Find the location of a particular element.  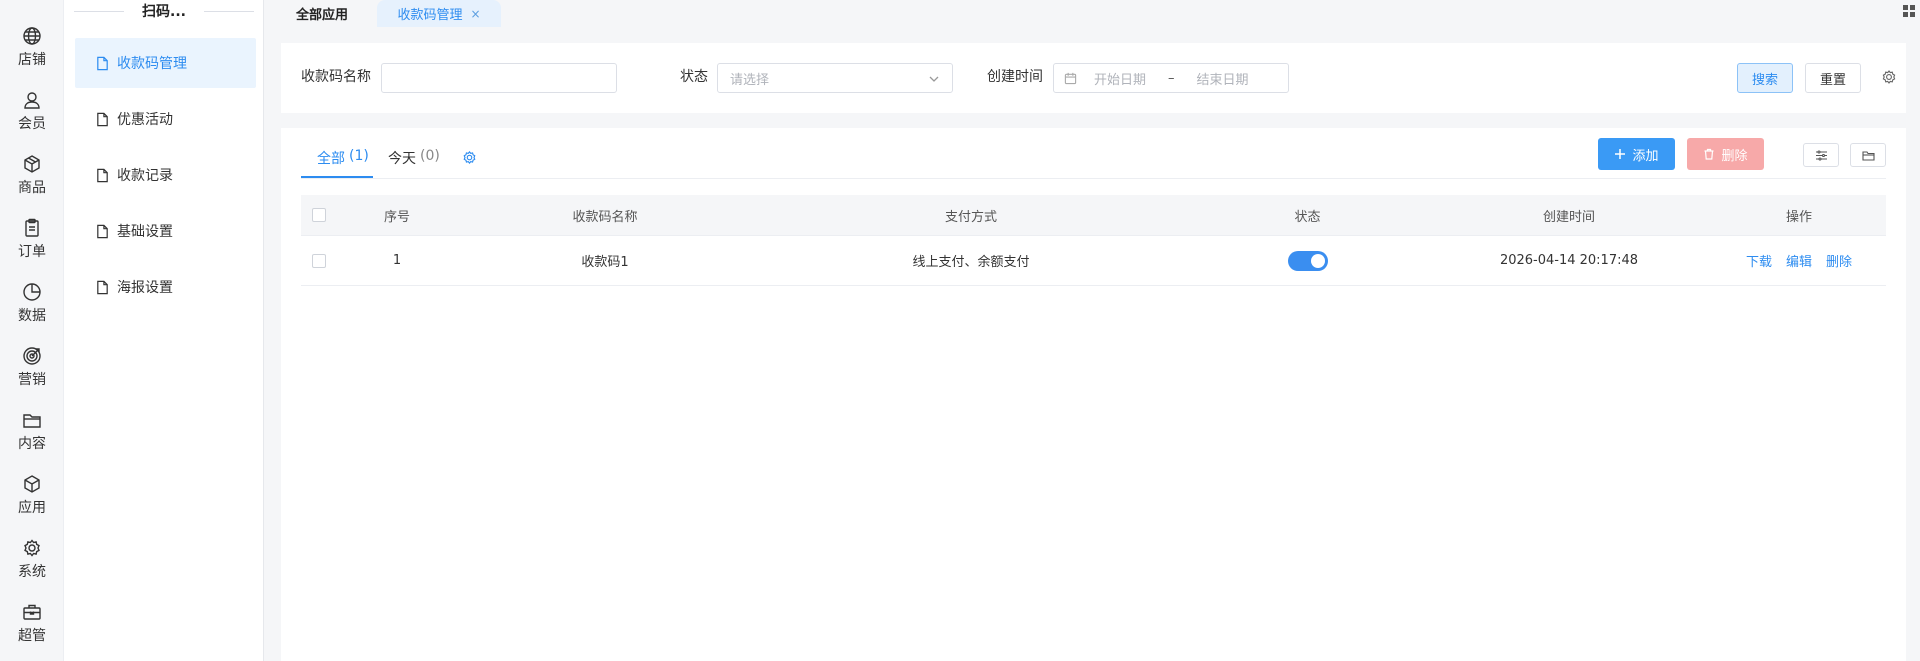

add-button: 添加 is located at coordinates (1636, 154).